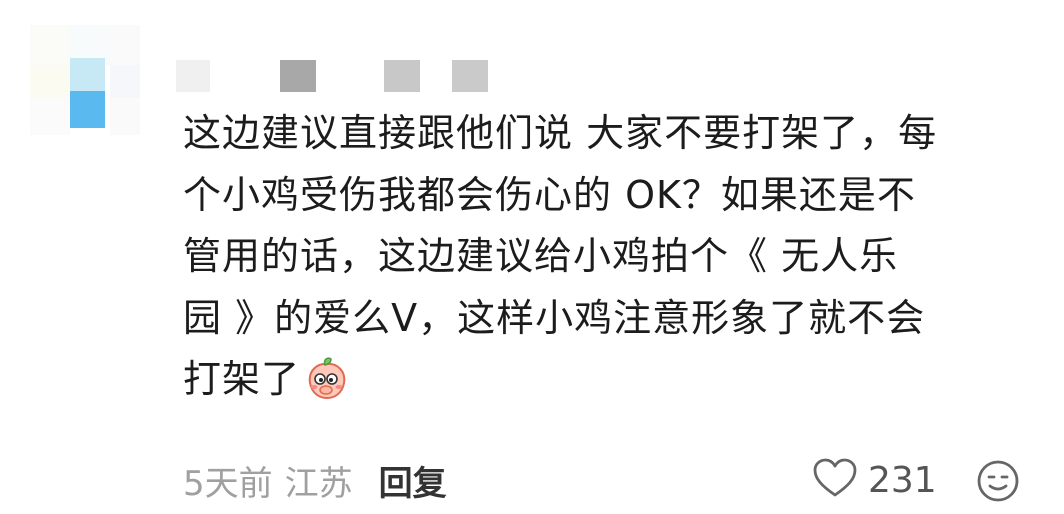  What do you see at coordinates (228, 483) in the screenshot?
I see `comment-time: 5天前` at bounding box center [228, 483].